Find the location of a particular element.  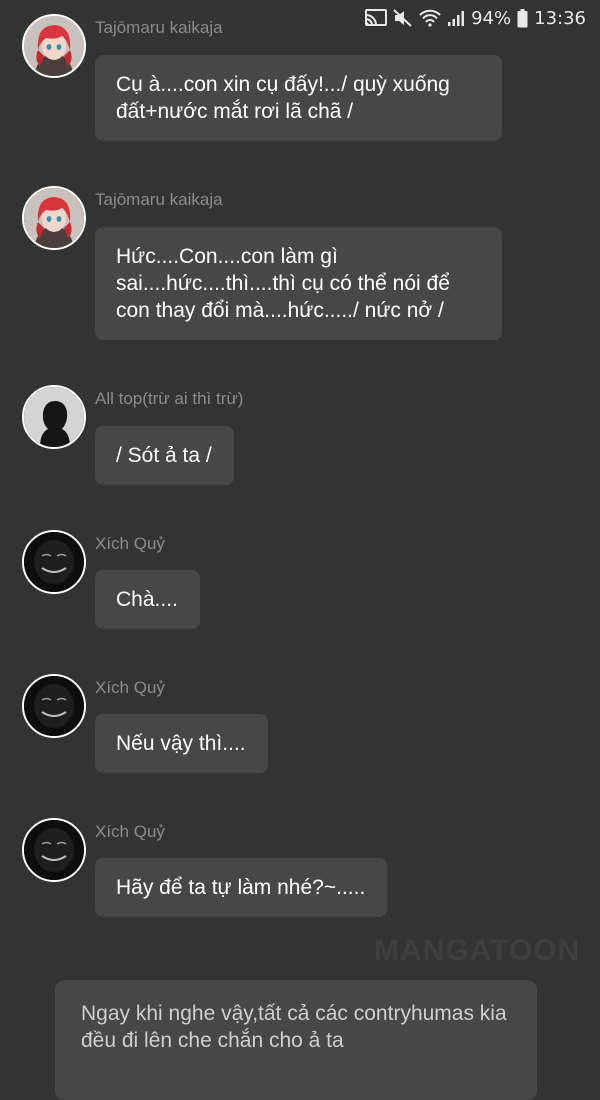

clock: 13:36 is located at coordinates (560, 18).